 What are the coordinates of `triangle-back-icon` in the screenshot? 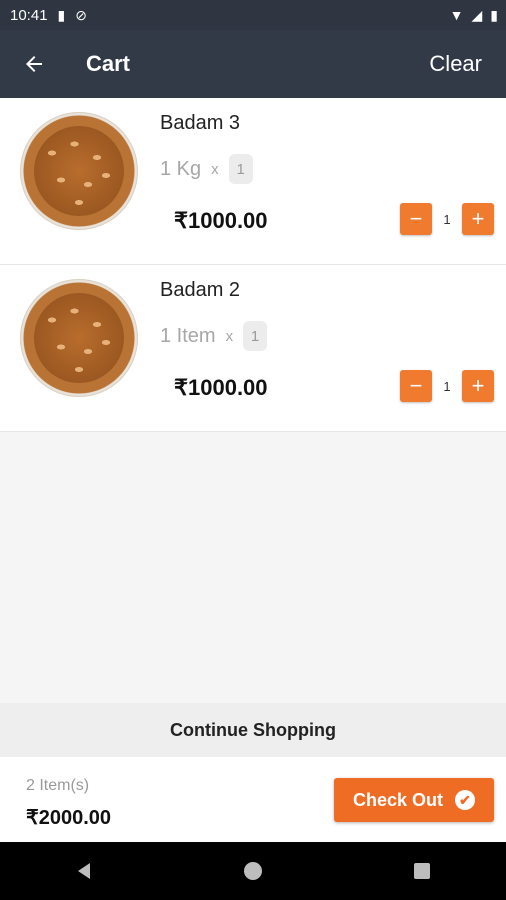 It's located at (84, 871).